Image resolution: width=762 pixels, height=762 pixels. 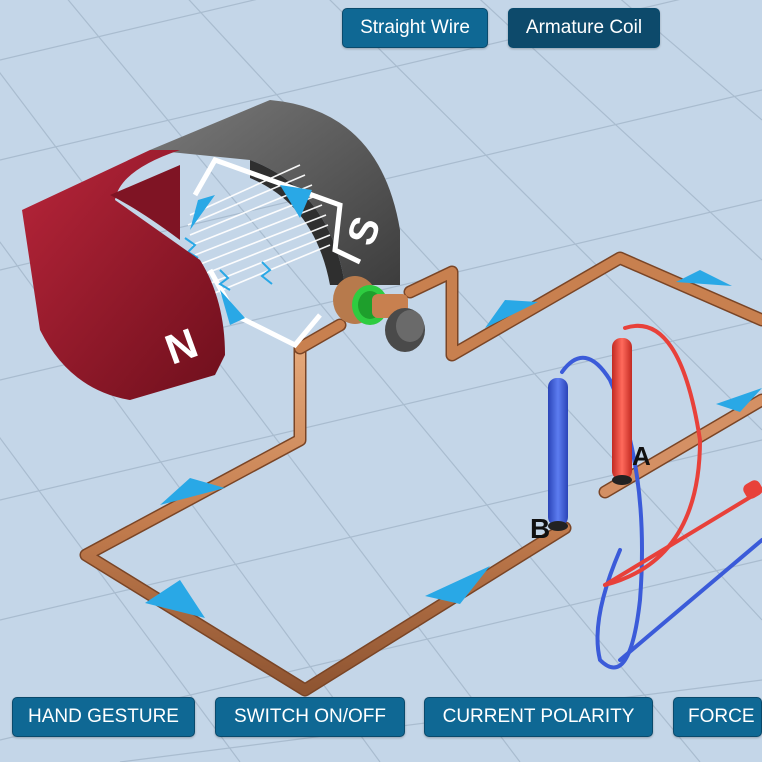 I want to click on current-polarity-button: CURRENT POLARITY, so click(x=538, y=717).